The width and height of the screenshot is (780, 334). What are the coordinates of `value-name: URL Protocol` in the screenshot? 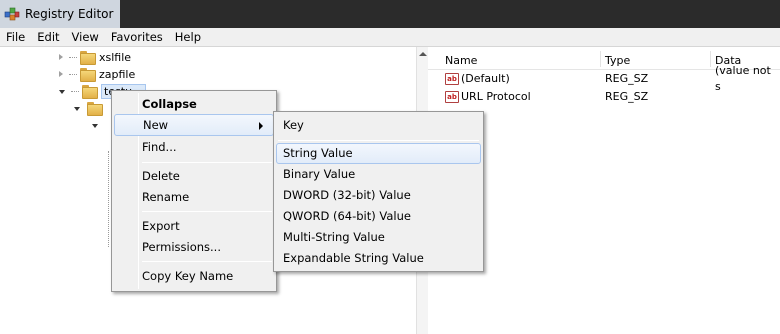 It's located at (496, 96).